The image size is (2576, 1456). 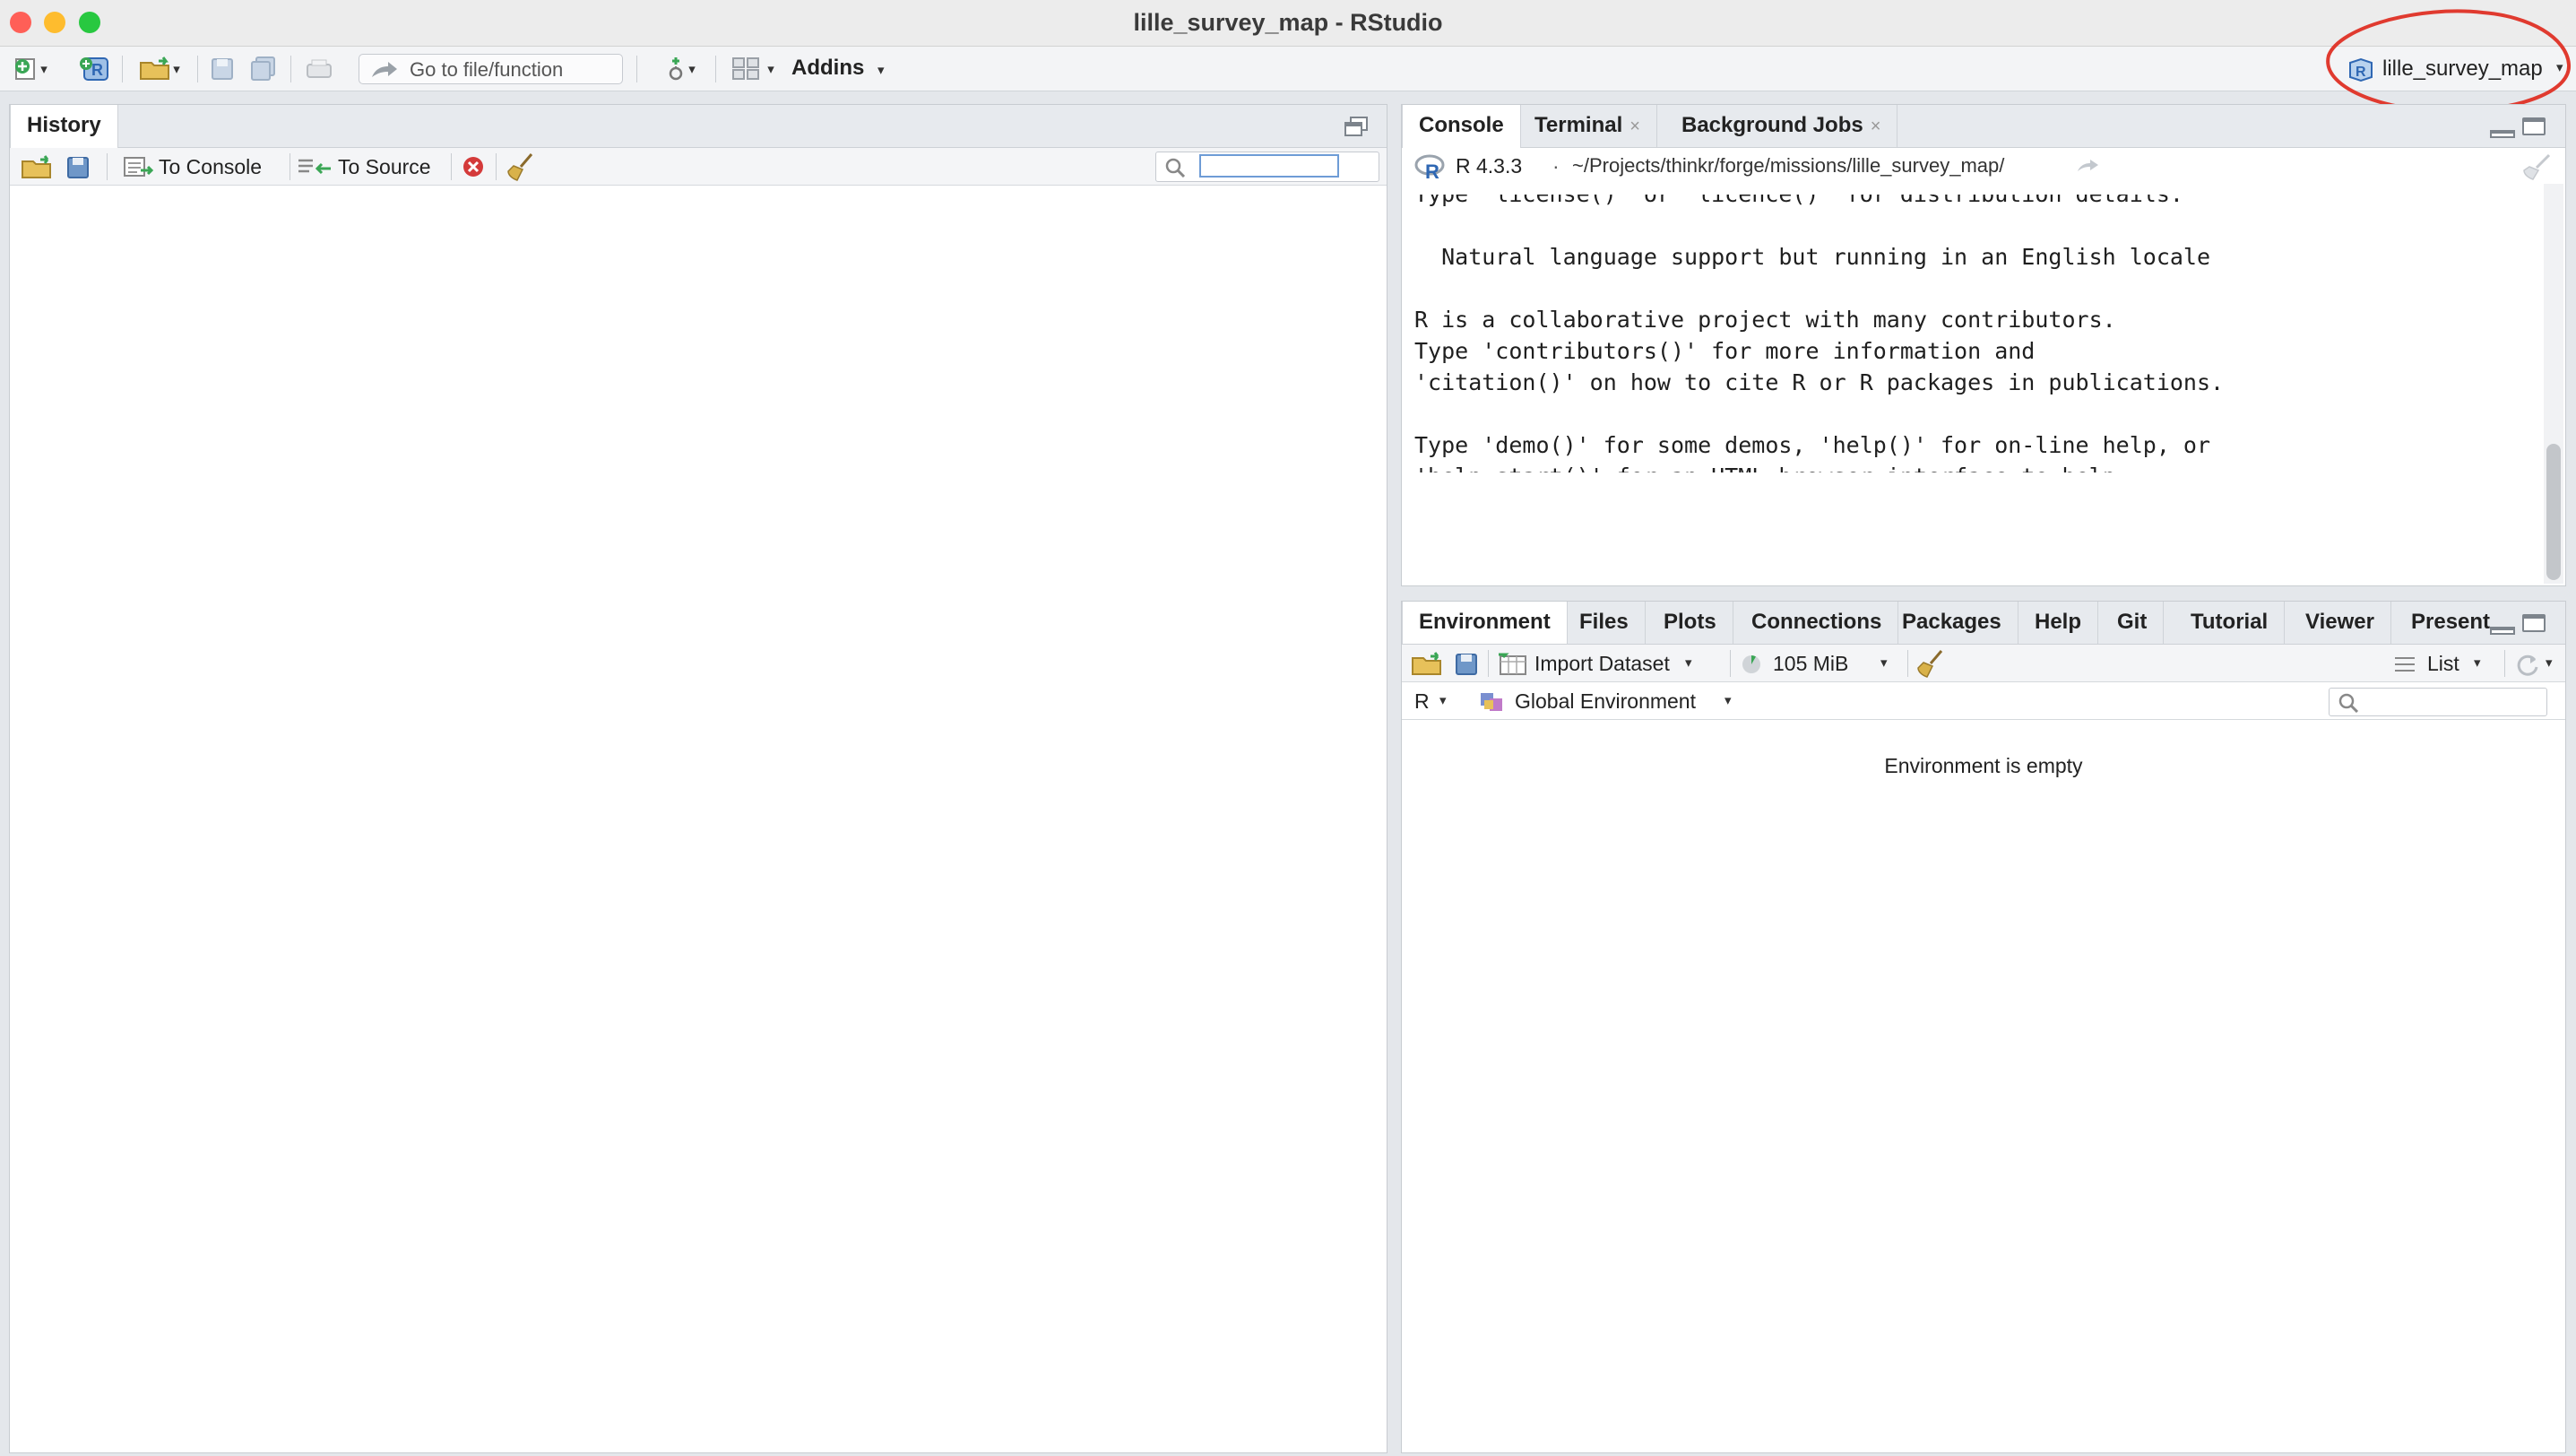 I want to click on tab-environment: Environment, so click(x=1485, y=623).